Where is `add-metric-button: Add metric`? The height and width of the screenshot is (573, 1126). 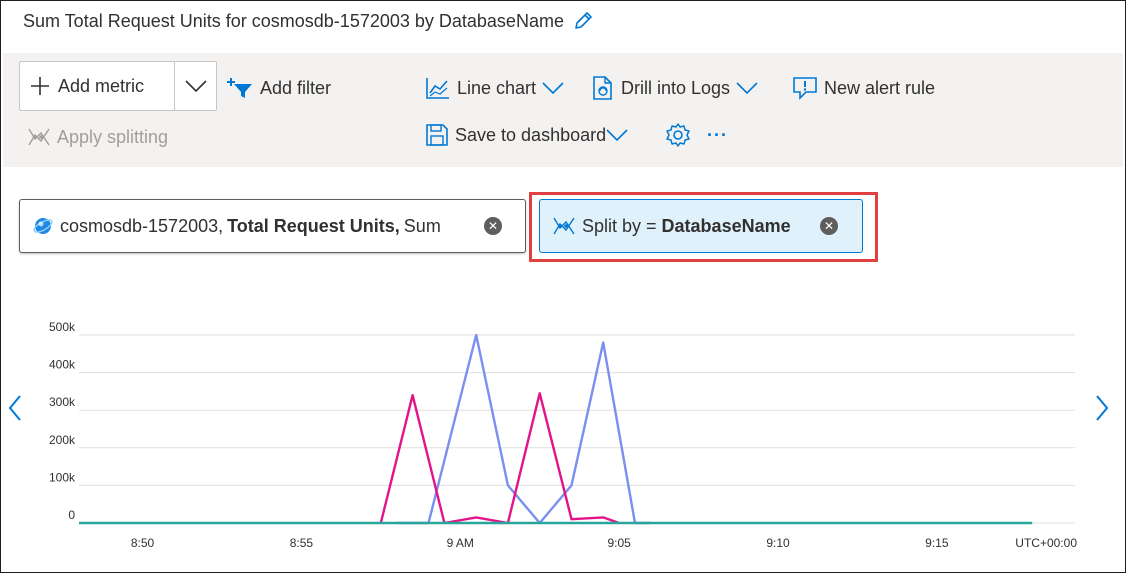 add-metric-button: Add metric is located at coordinates (118, 86).